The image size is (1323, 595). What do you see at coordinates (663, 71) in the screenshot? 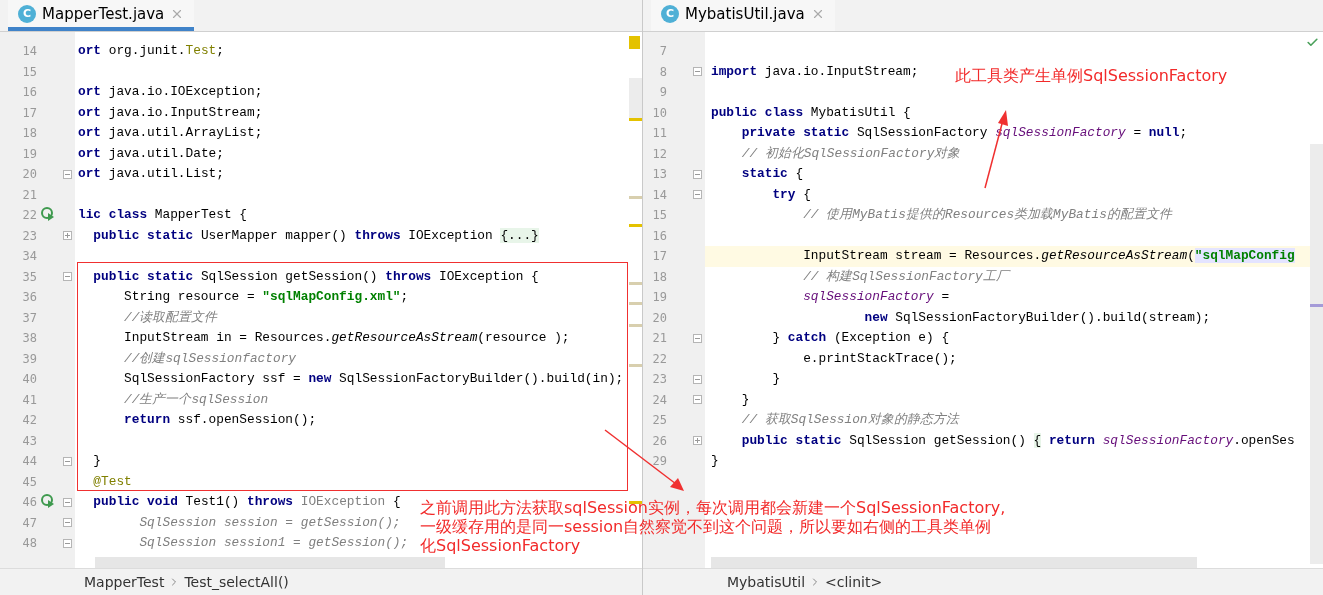
I see `line-number: 8` at bounding box center [663, 71].